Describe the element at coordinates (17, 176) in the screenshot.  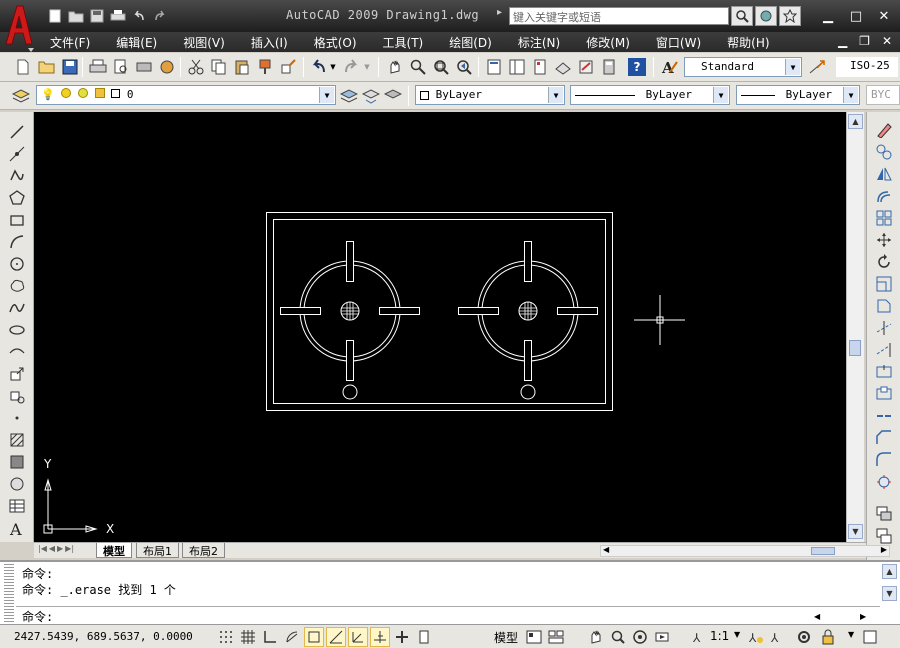
I see `polyline-icon` at that location.